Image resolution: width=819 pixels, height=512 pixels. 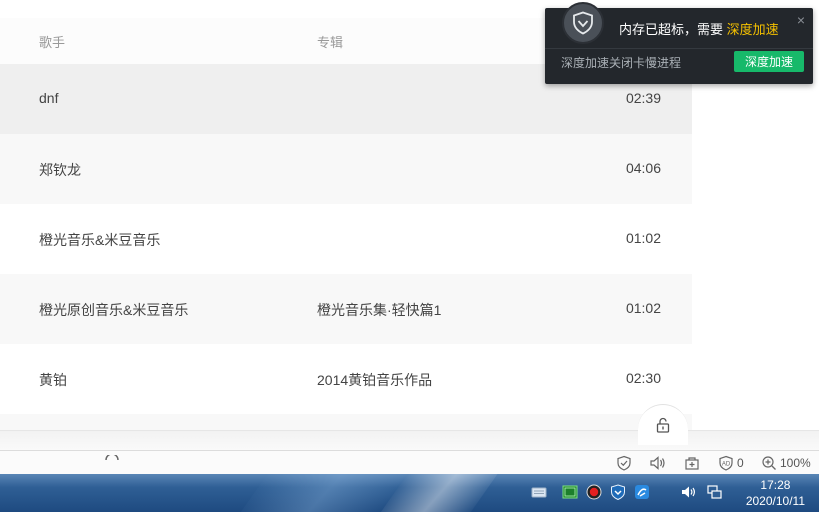 What do you see at coordinates (539, 492) in the screenshot?
I see `keyboard-icon` at bounding box center [539, 492].